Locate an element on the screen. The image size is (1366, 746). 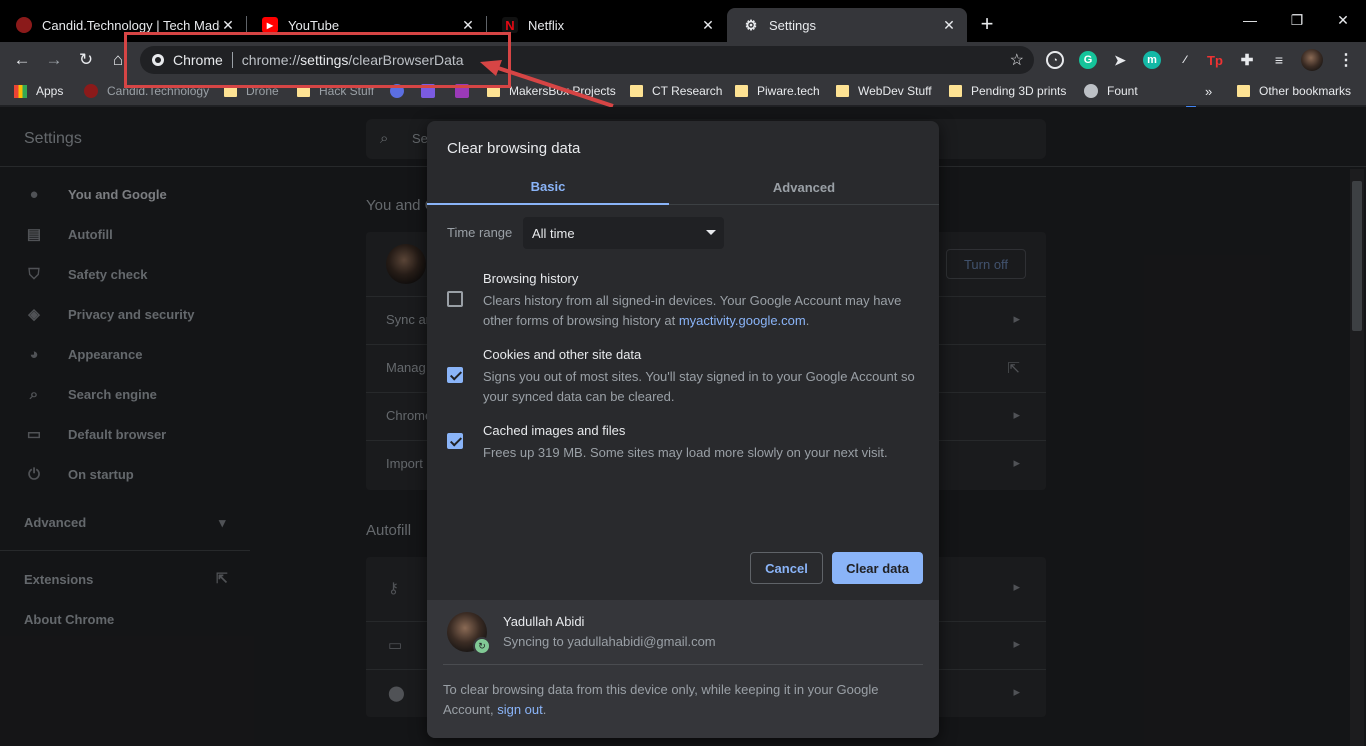
tab-title: Candid.Technology | Tech Made S is located at coordinates (131, 25).